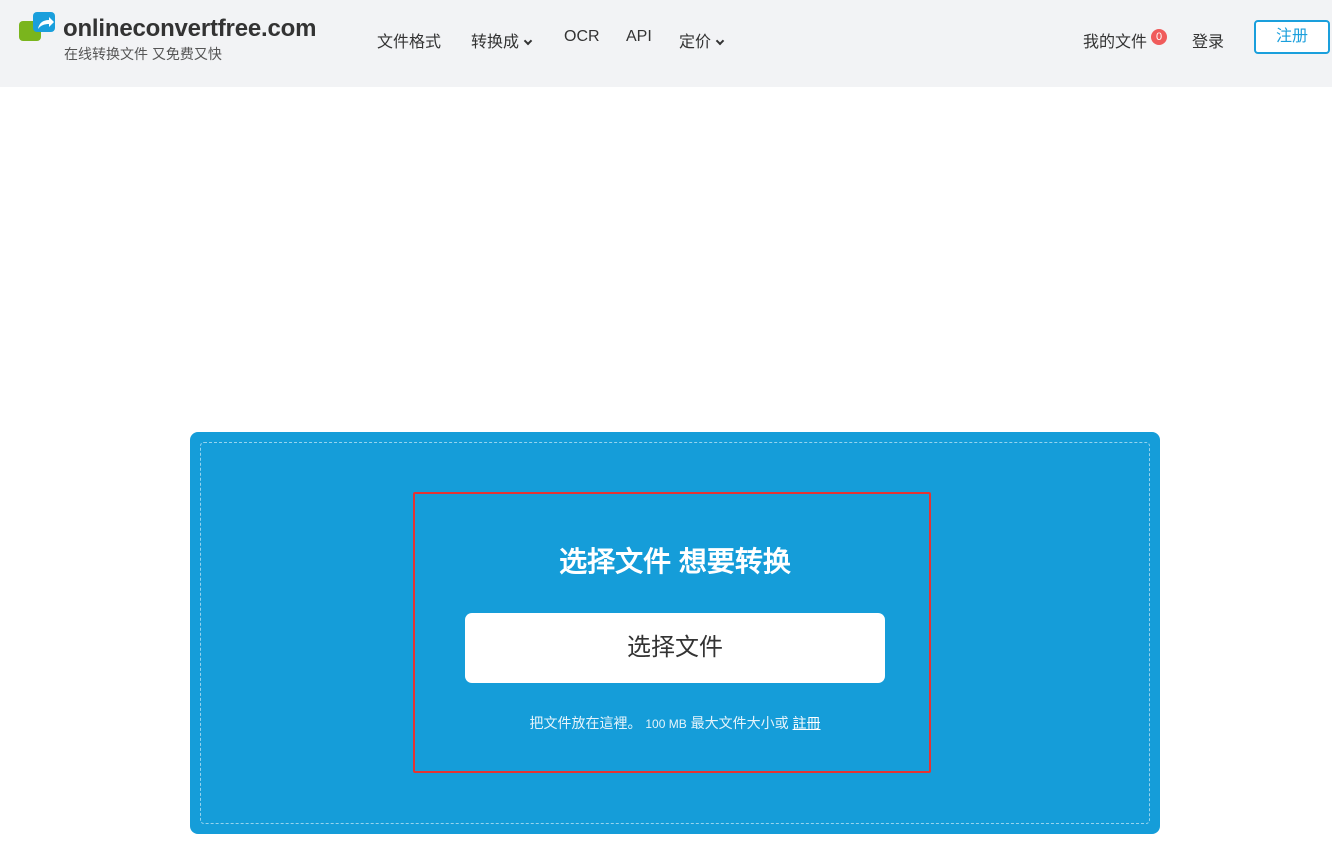 The width and height of the screenshot is (1332, 855). I want to click on nav-api: API, so click(639, 37).